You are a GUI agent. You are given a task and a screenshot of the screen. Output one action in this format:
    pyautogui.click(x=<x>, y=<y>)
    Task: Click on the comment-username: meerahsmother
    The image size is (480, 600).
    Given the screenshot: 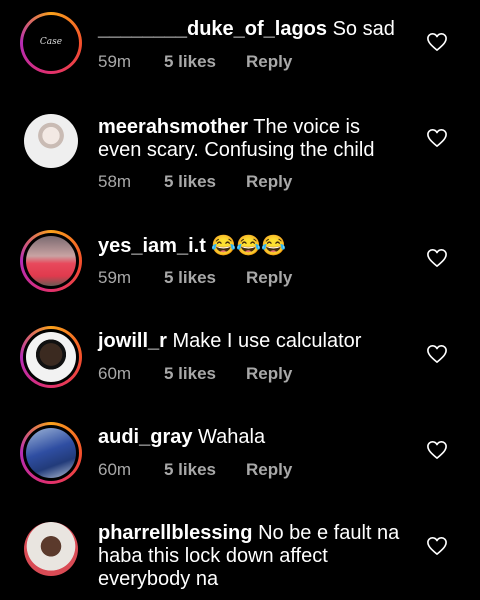 What is the action you would take?
    pyautogui.click(x=173, y=127)
    